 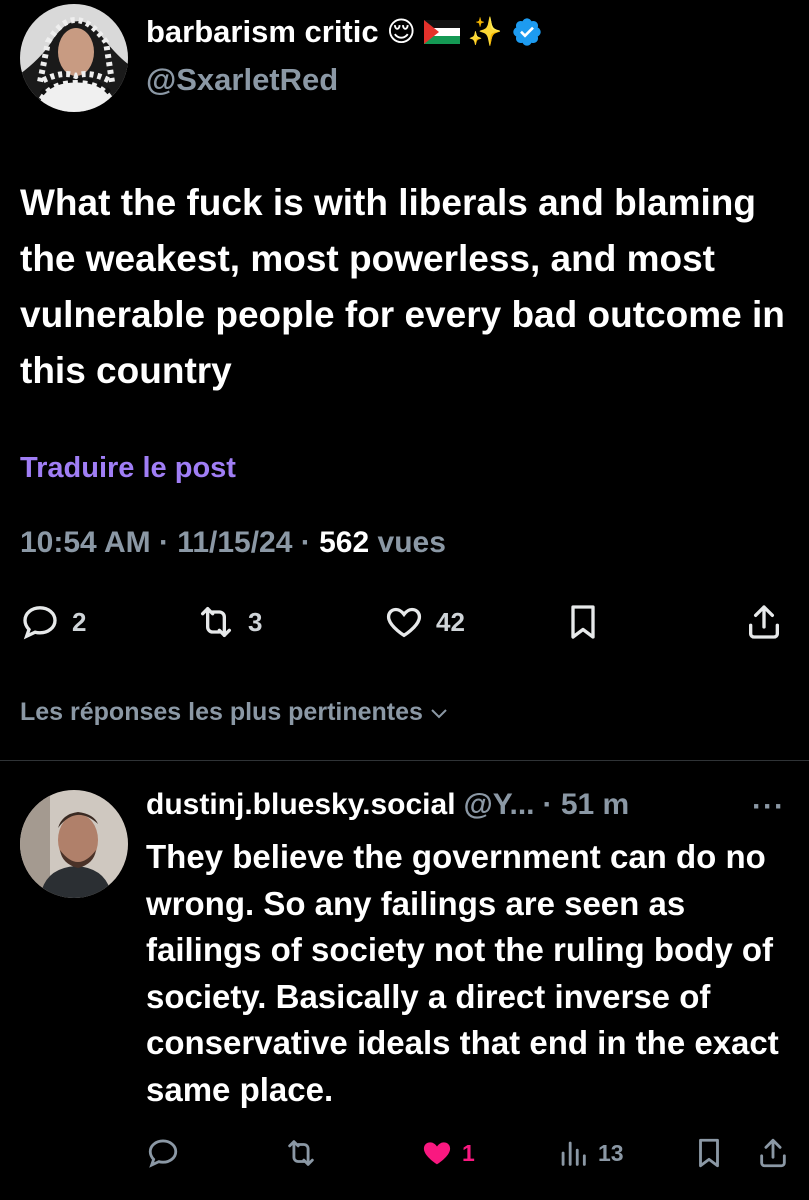 I want to click on like-count: 42, so click(x=450, y=621).